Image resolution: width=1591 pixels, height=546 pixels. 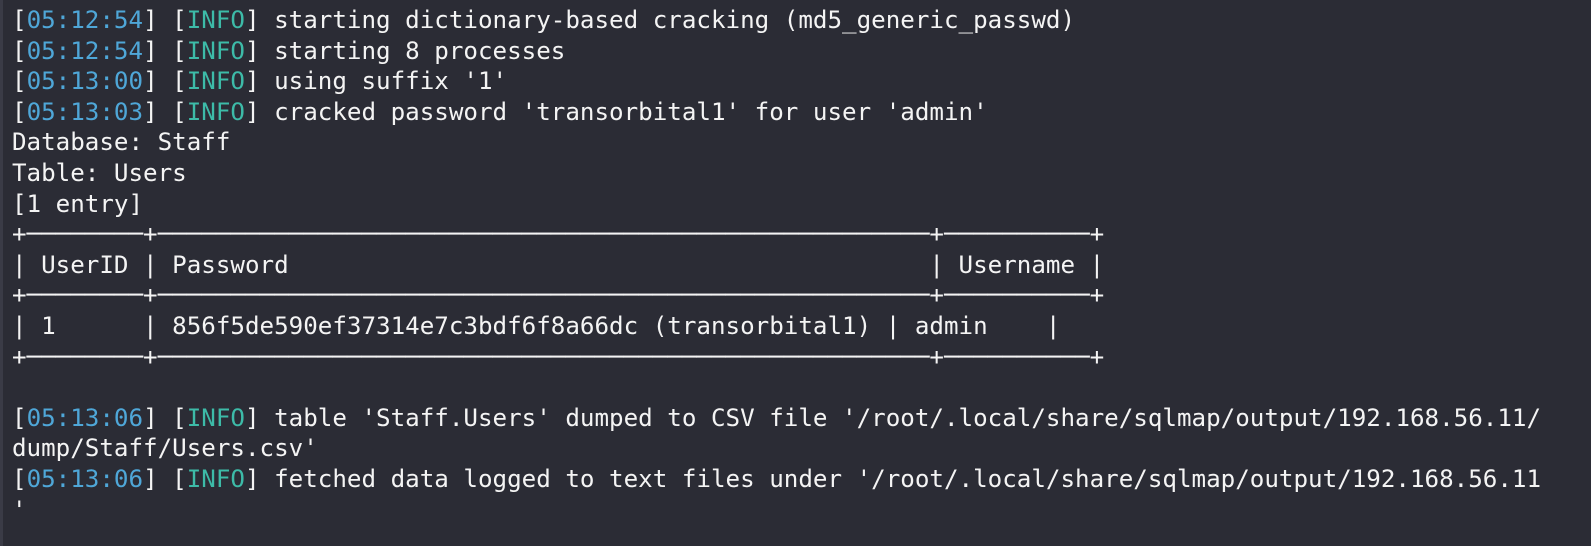 I want to click on log-line: [05:12:54] [INFO] starting 8 processes, so click(x=289, y=50).